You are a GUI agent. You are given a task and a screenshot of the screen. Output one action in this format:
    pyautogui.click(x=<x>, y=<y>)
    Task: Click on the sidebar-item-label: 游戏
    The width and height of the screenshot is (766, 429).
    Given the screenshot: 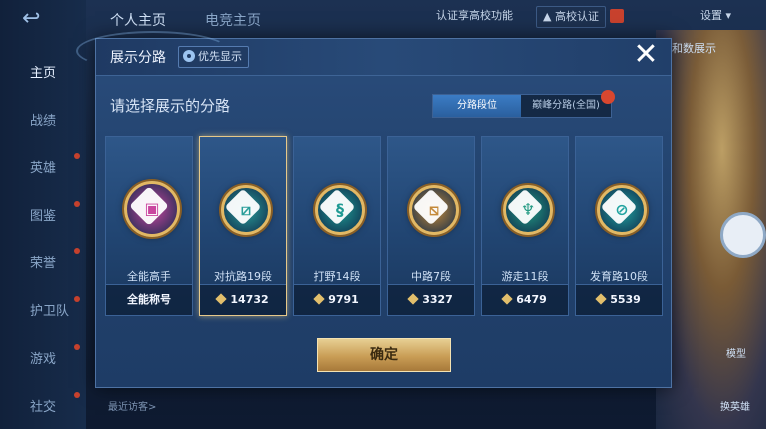 What is the action you would take?
    pyautogui.click(x=43, y=359)
    